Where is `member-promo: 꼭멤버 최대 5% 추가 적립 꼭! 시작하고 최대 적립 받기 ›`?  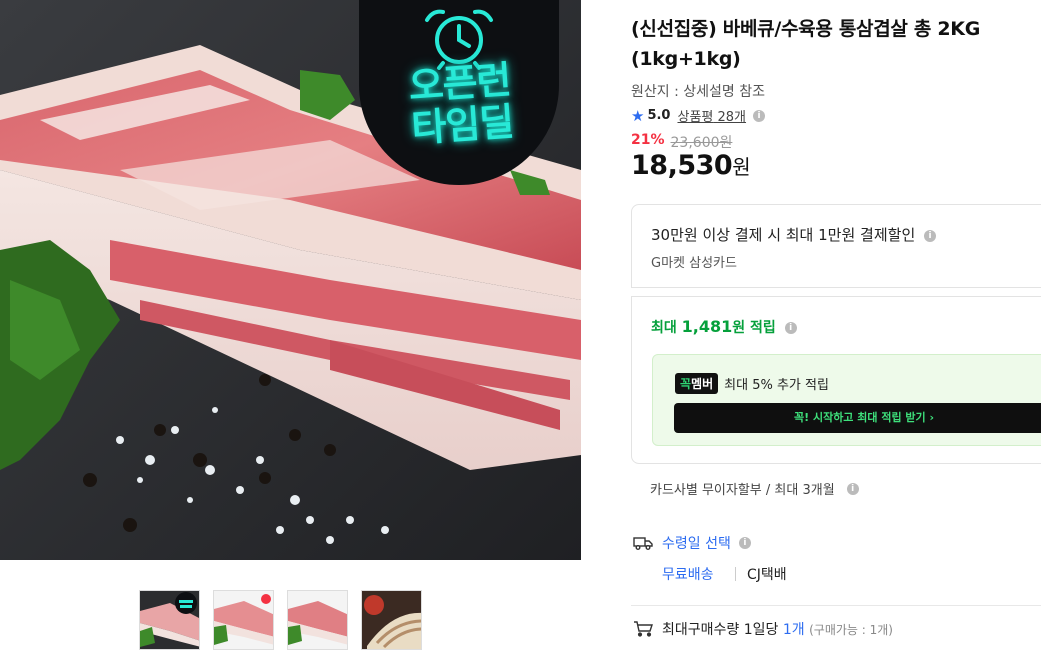 member-promo: 꼭멤버 최대 5% 추가 적립 꼭! 시작하고 최대 적립 받기 › is located at coordinates (846, 400).